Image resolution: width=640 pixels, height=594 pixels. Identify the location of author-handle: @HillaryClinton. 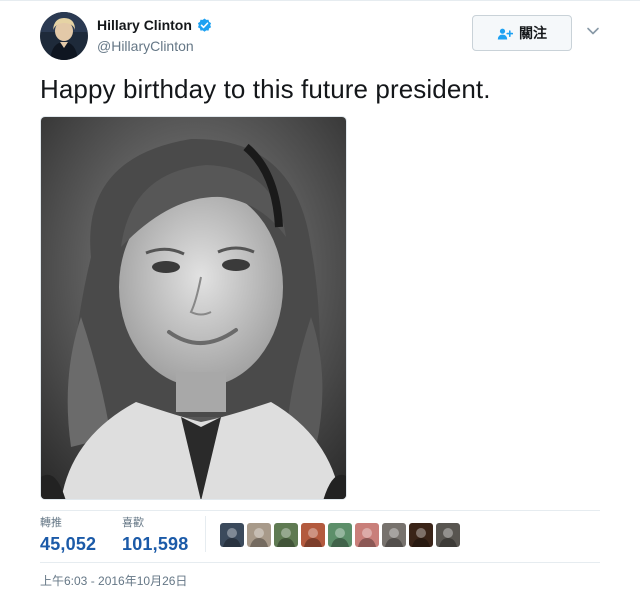
(145, 46).